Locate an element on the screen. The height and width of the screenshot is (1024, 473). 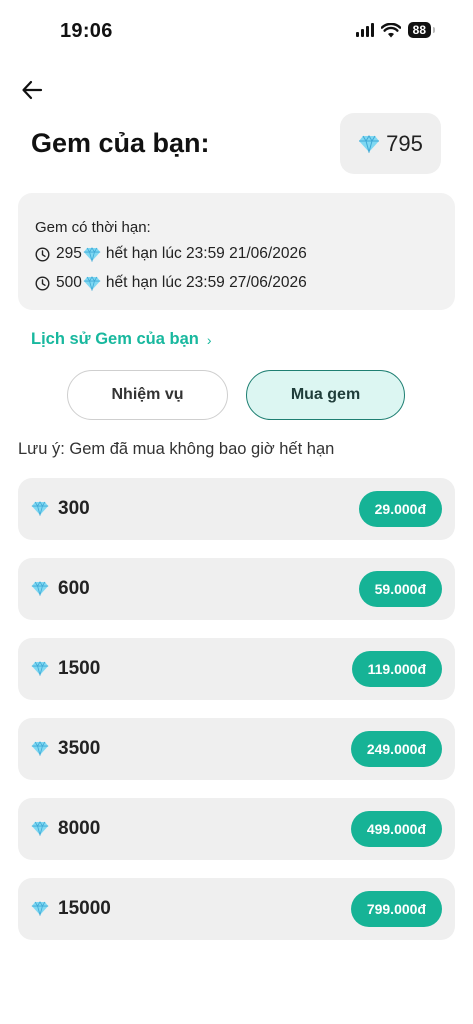
price-button: 799.000đ is located at coordinates (396, 909).